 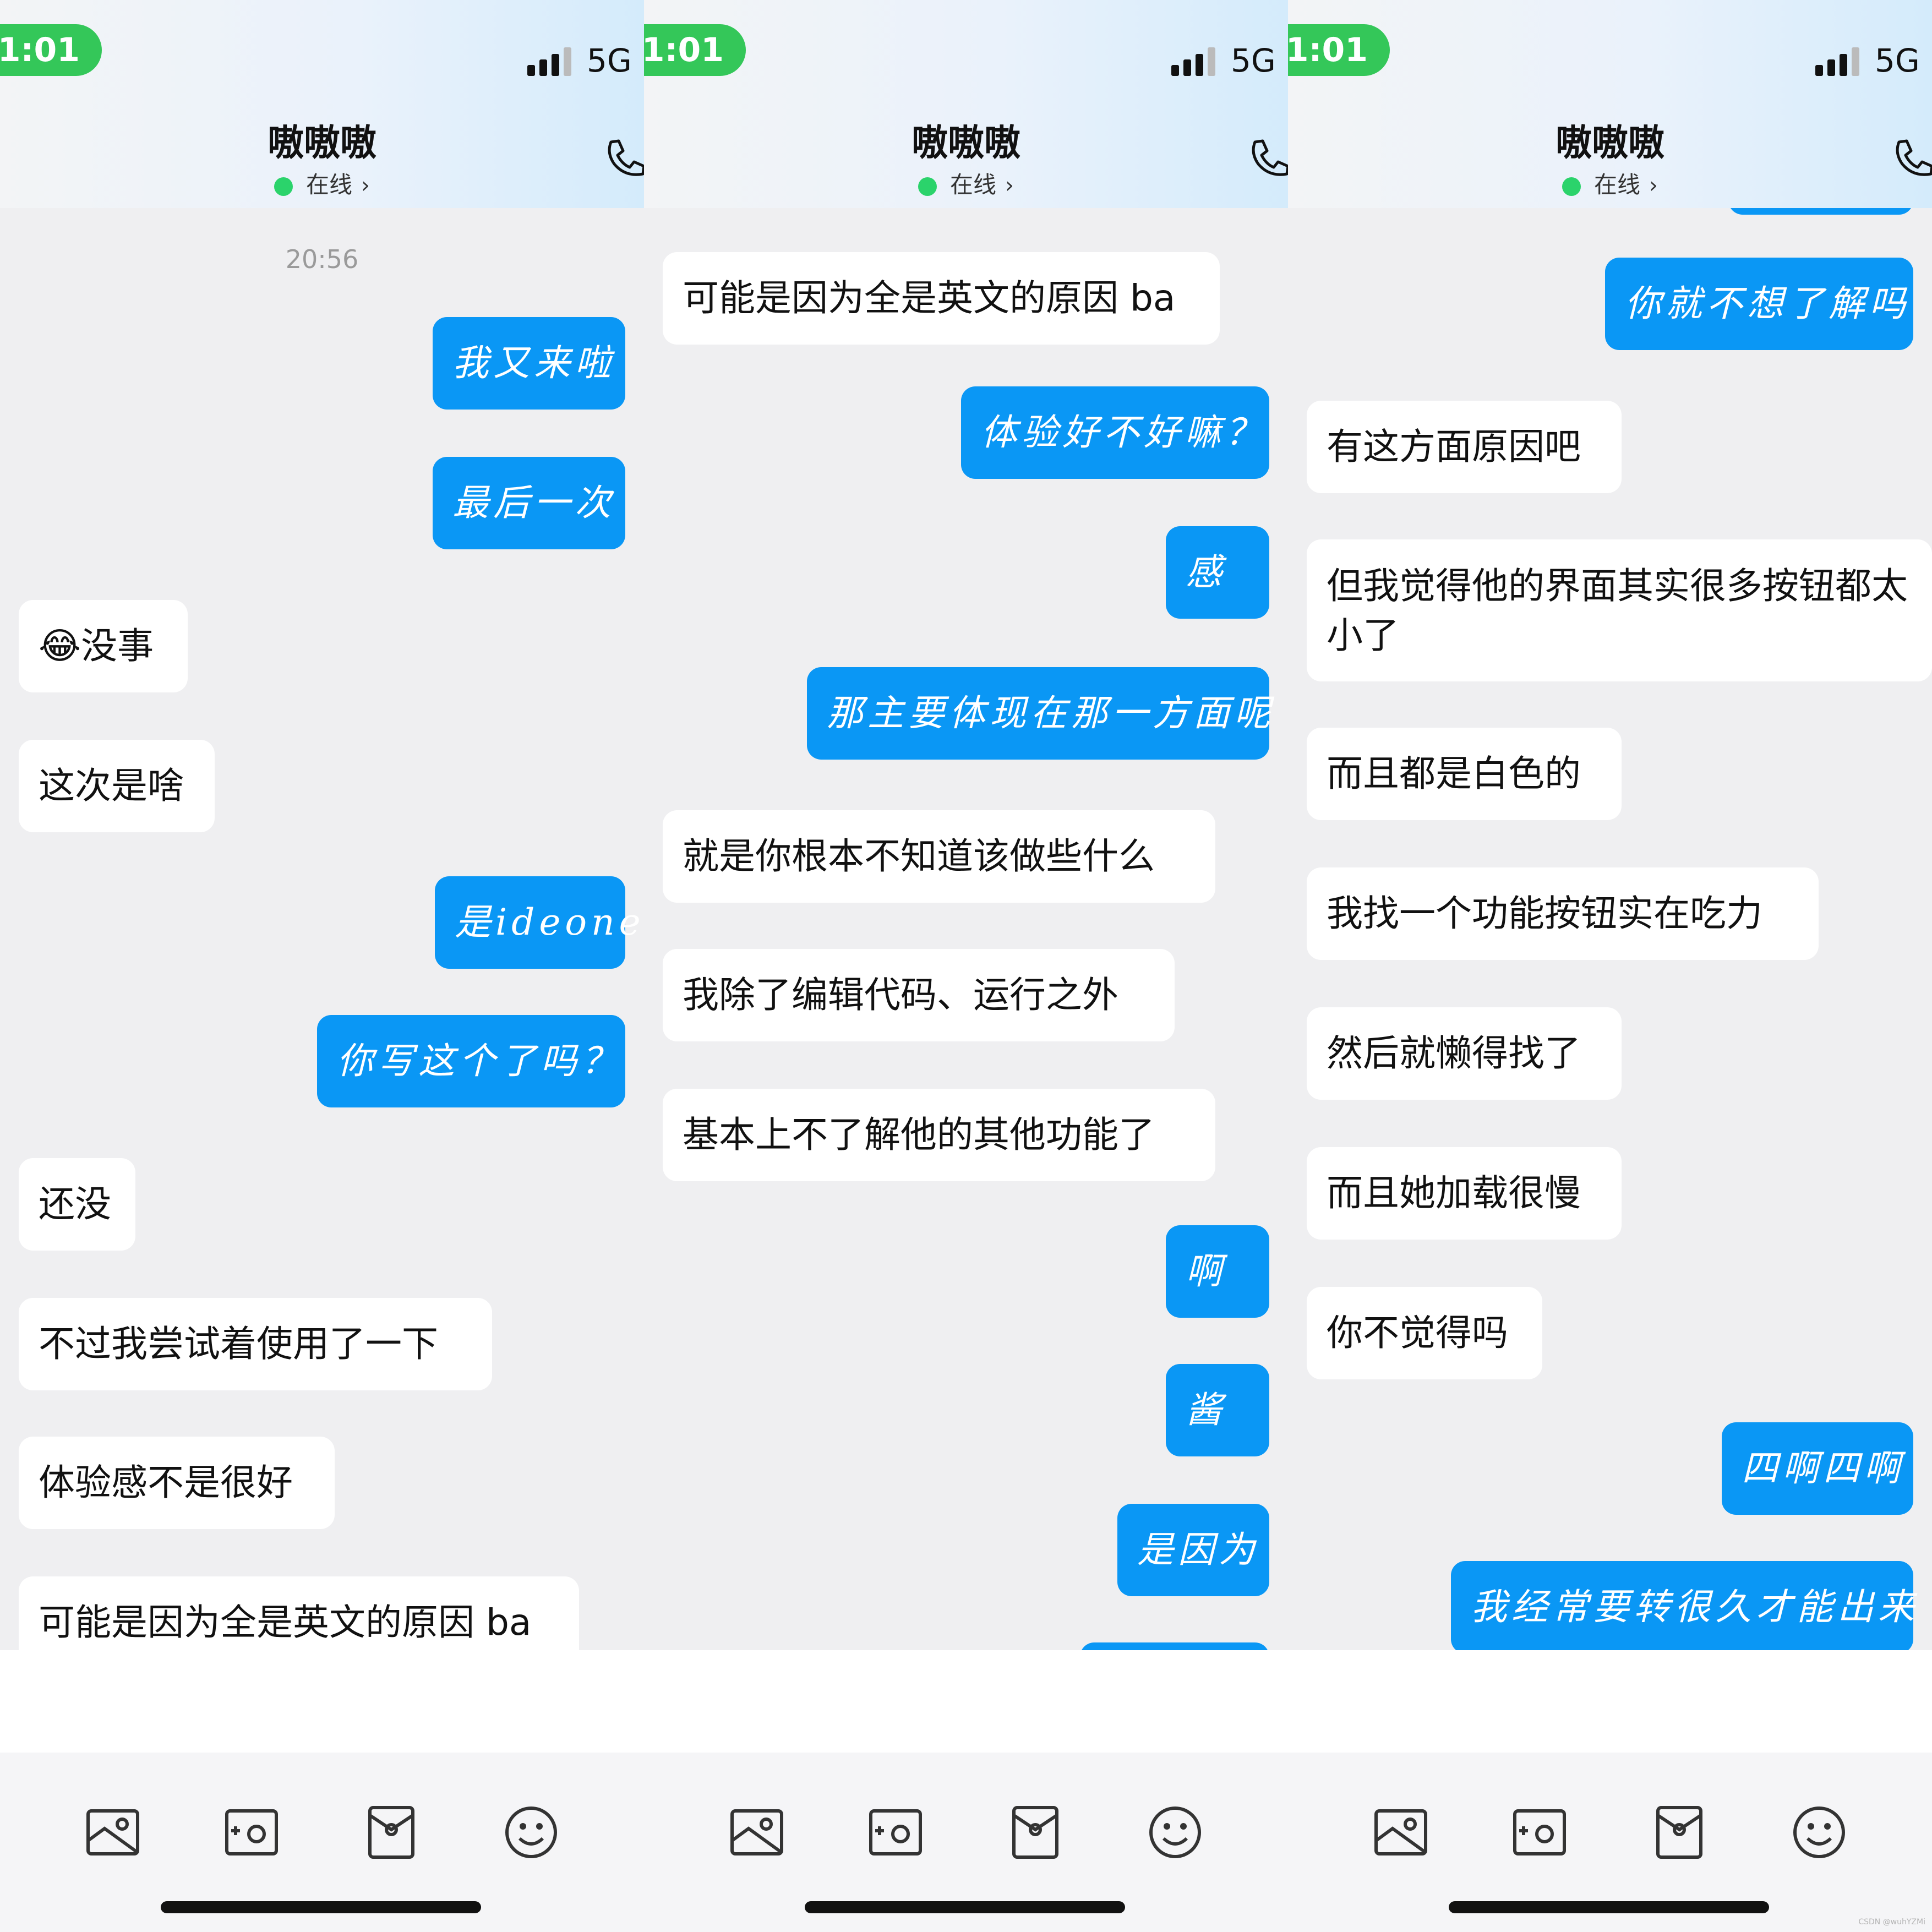 I want to click on incoming-message: 而且她加载很慢, so click(x=1465, y=1194).